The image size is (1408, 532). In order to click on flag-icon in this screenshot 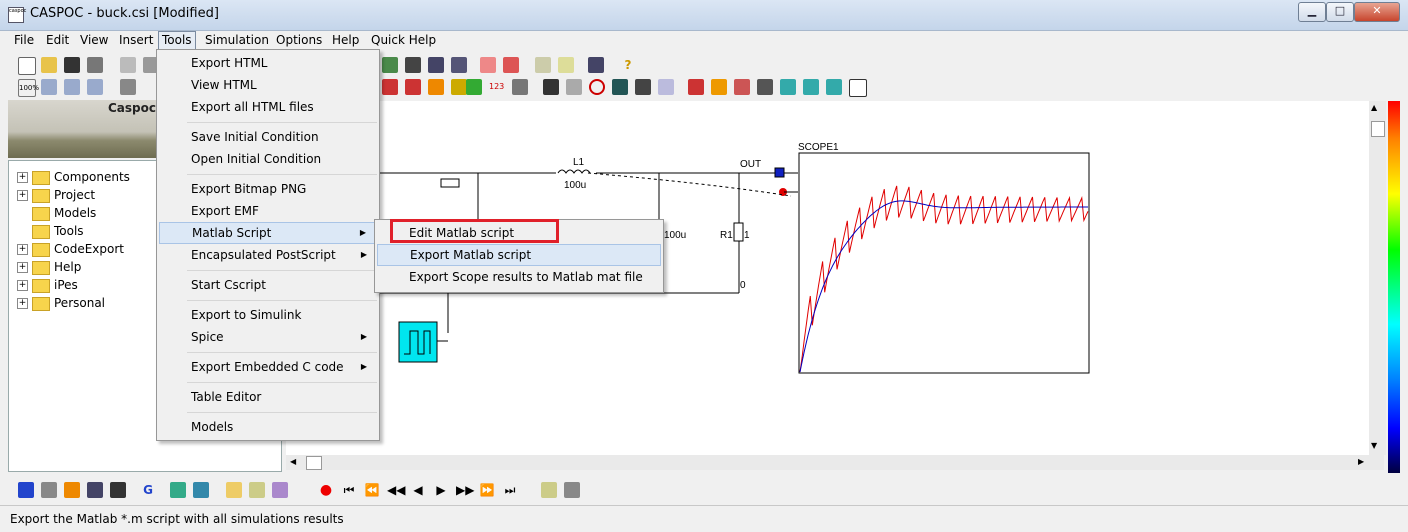, I will do `click(26, 490)`.